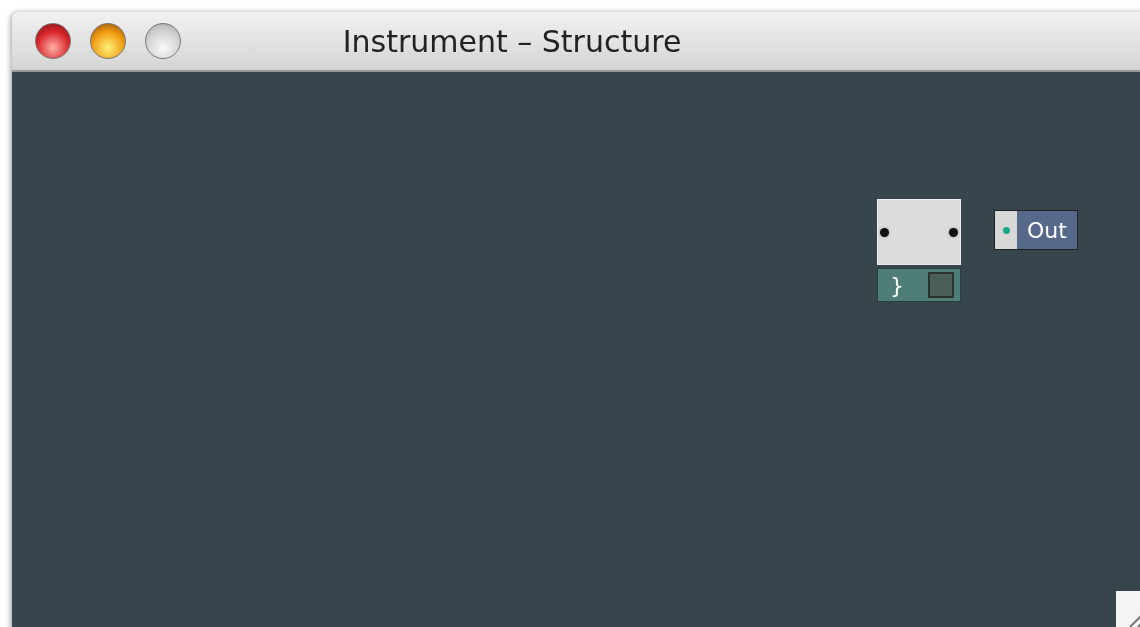 This screenshot has height=627, width=1140. What do you see at coordinates (897, 285) in the screenshot?
I see `module-label: }` at bounding box center [897, 285].